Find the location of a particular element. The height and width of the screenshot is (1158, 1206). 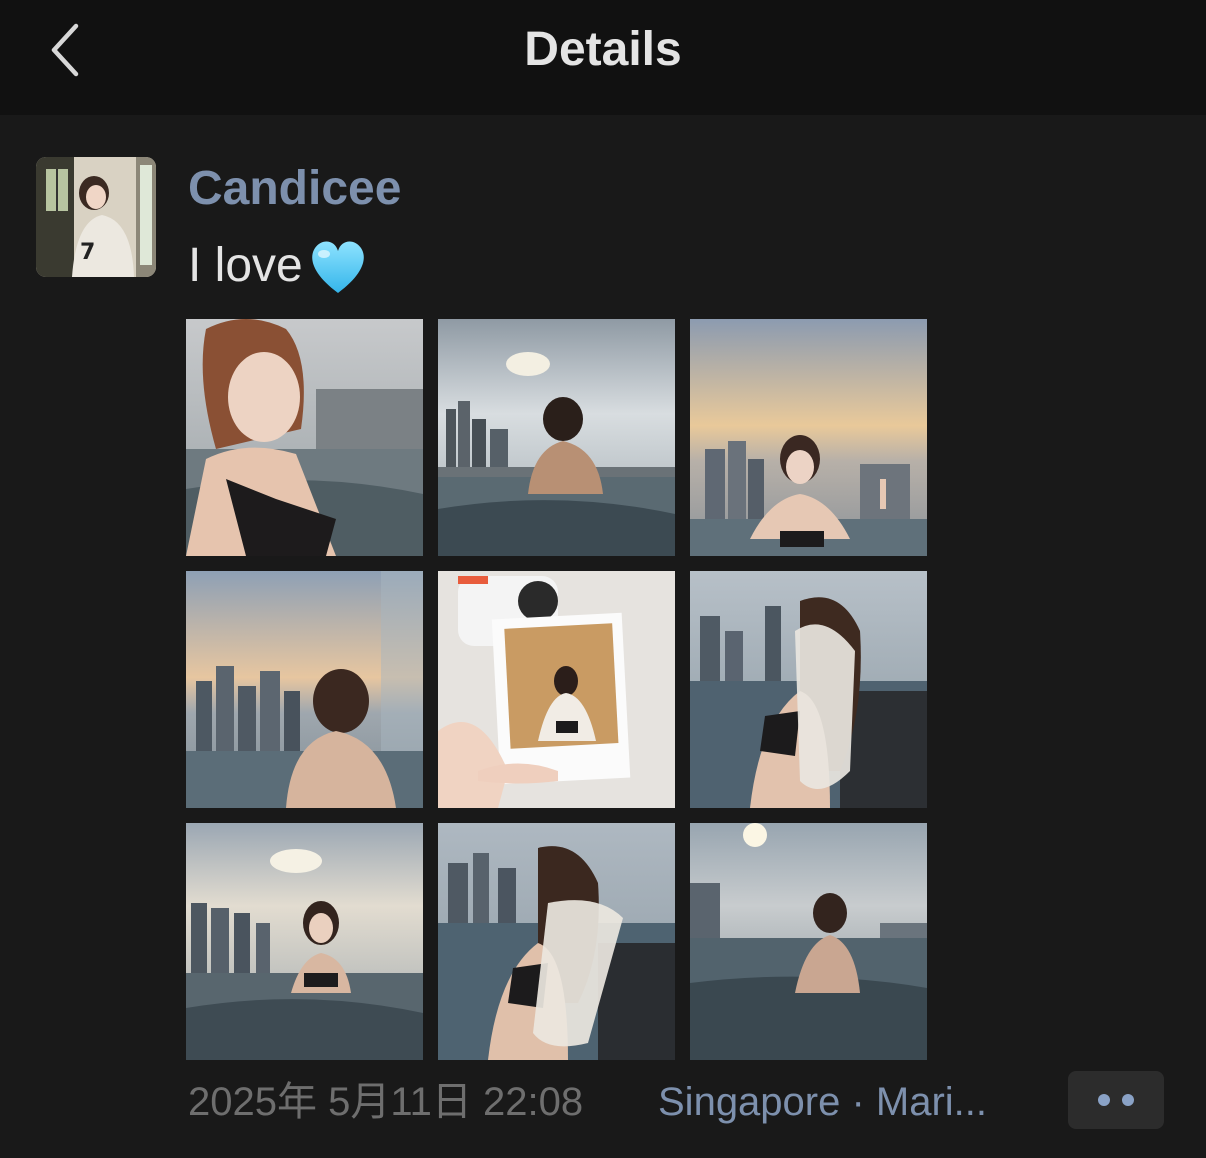

page-title: Details is located at coordinates (603, 49).